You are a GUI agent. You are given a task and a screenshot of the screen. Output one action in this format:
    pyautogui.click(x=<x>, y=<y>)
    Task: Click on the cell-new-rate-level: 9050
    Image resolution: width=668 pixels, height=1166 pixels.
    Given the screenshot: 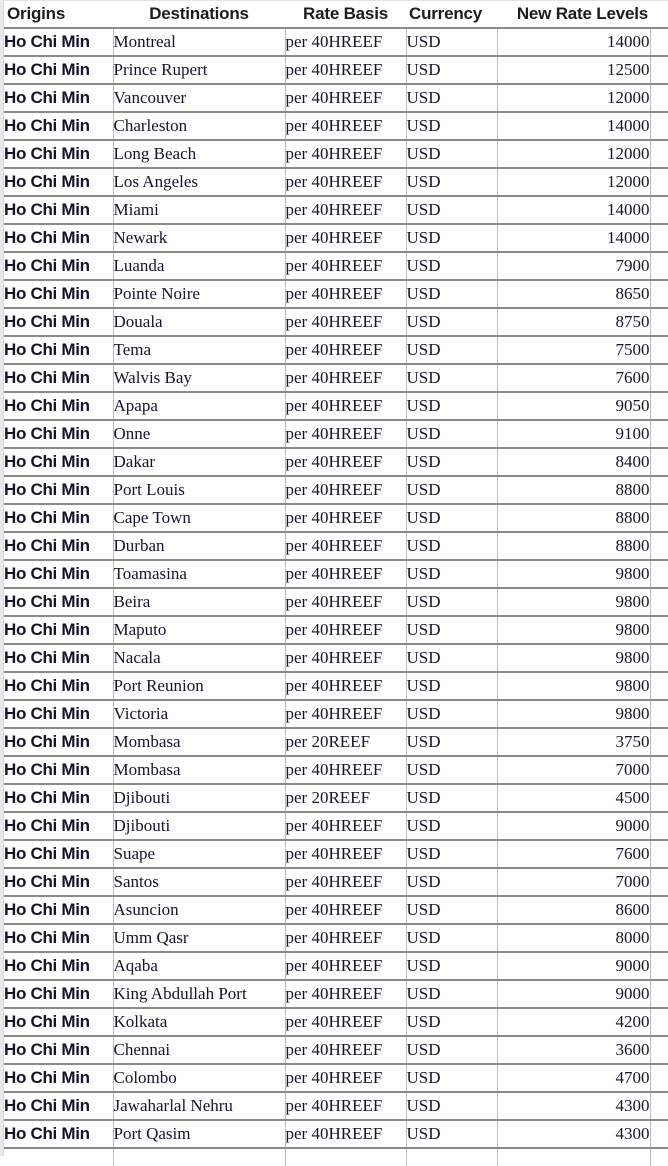 What is the action you would take?
    pyautogui.click(x=574, y=406)
    